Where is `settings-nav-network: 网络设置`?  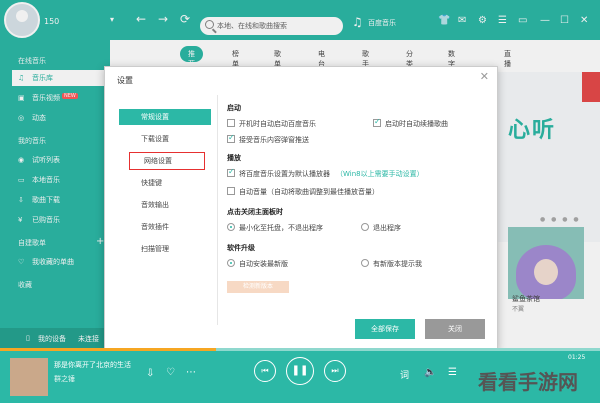
settings-nav-network: 网络设置 is located at coordinates (167, 161).